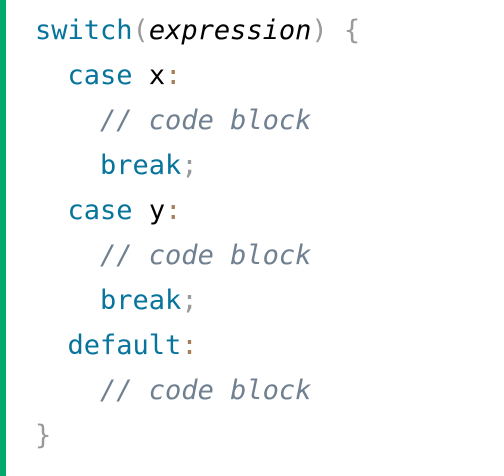  I want to click on code-line: case y:, so click(197, 210).